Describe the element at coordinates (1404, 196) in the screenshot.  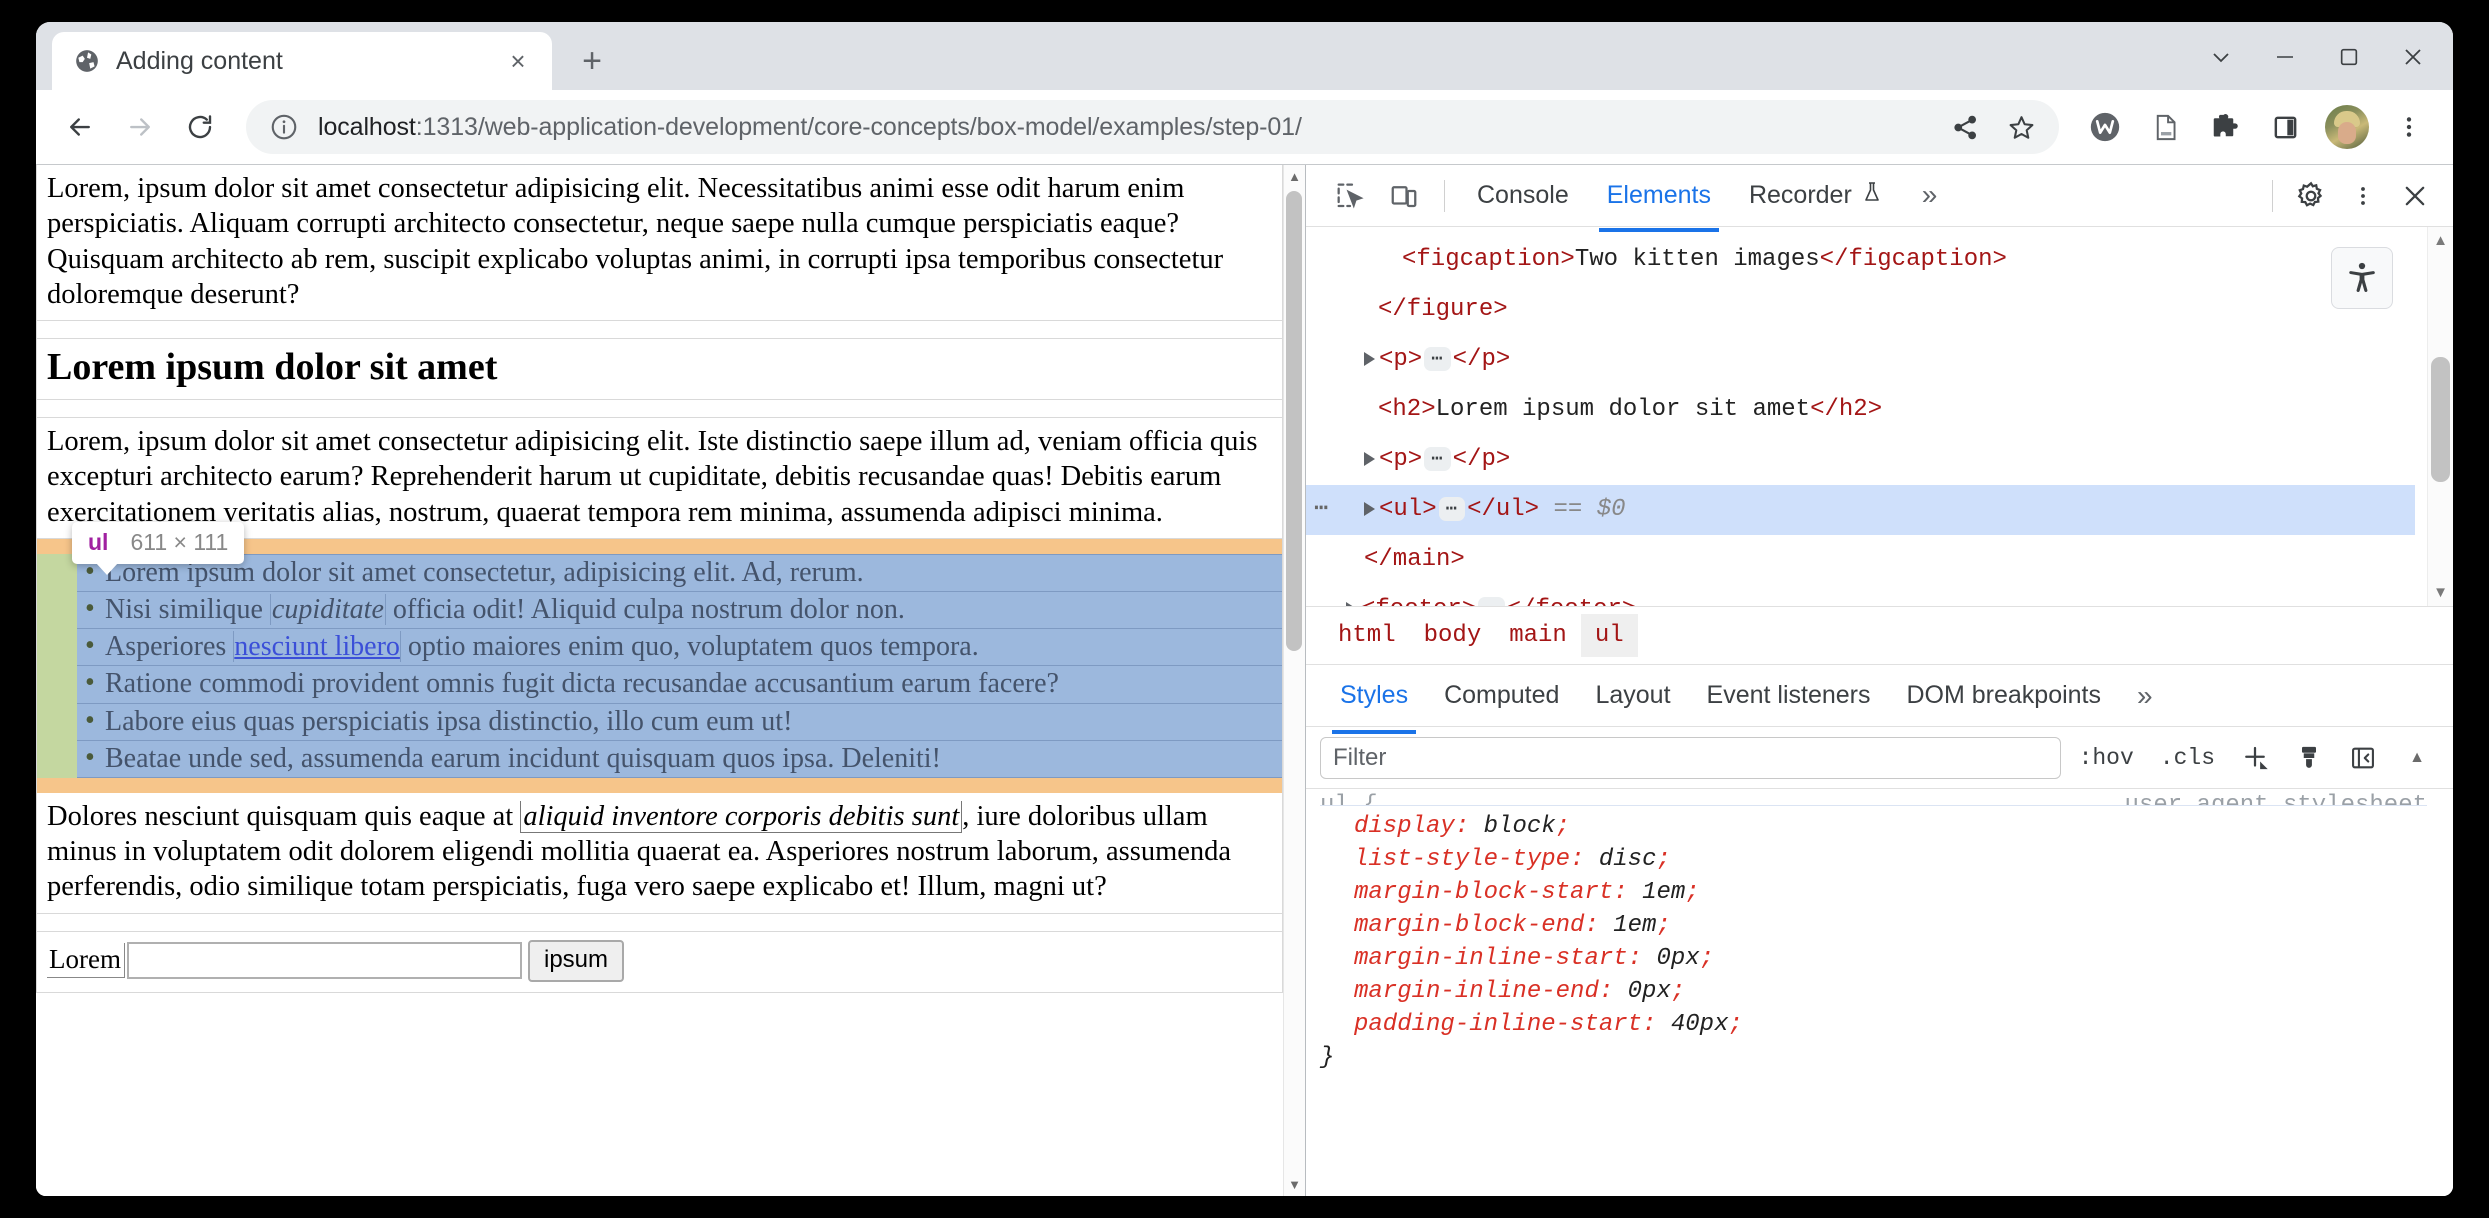
I see `device-toolbar-icon` at that location.